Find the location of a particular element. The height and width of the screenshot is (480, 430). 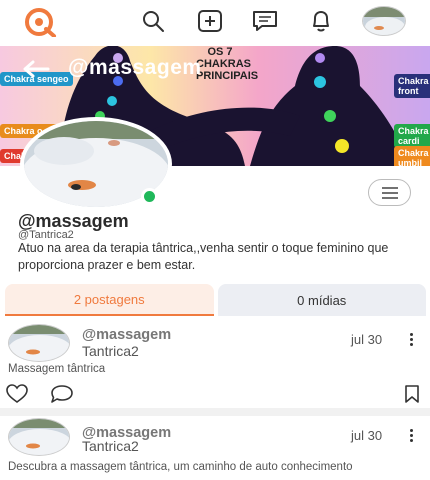

post-author-name: @massagem is located at coordinates (126, 335).